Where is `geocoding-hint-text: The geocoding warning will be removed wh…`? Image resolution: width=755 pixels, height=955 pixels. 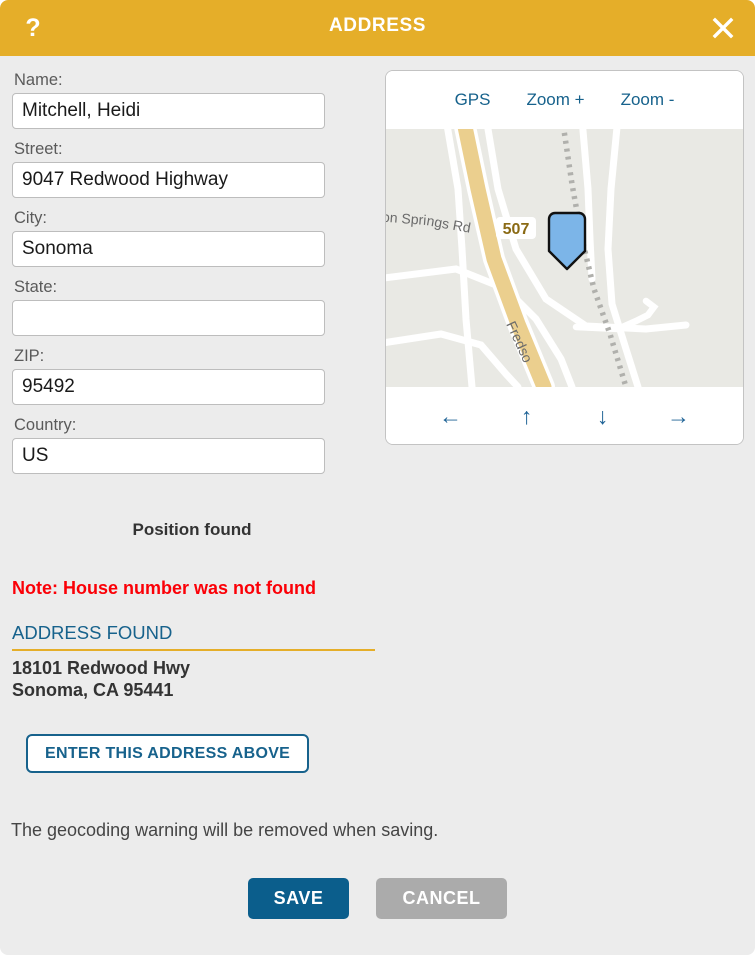
geocoding-hint-text: The geocoding warning will be removed wh… is located at coordinates (225, 830).